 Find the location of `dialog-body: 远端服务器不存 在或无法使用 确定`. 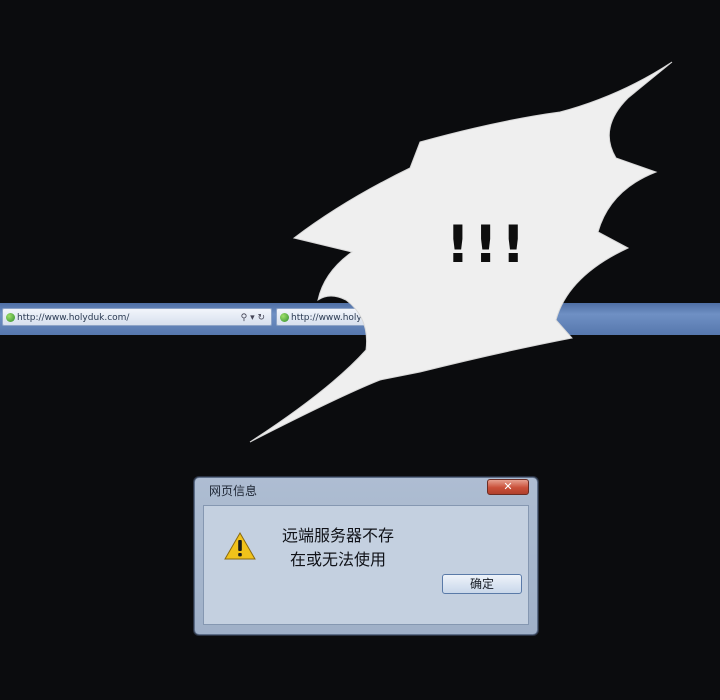

dialog-body: 远端服务器不存 在或无法使用 确定 is located at coordinates (366, 565).